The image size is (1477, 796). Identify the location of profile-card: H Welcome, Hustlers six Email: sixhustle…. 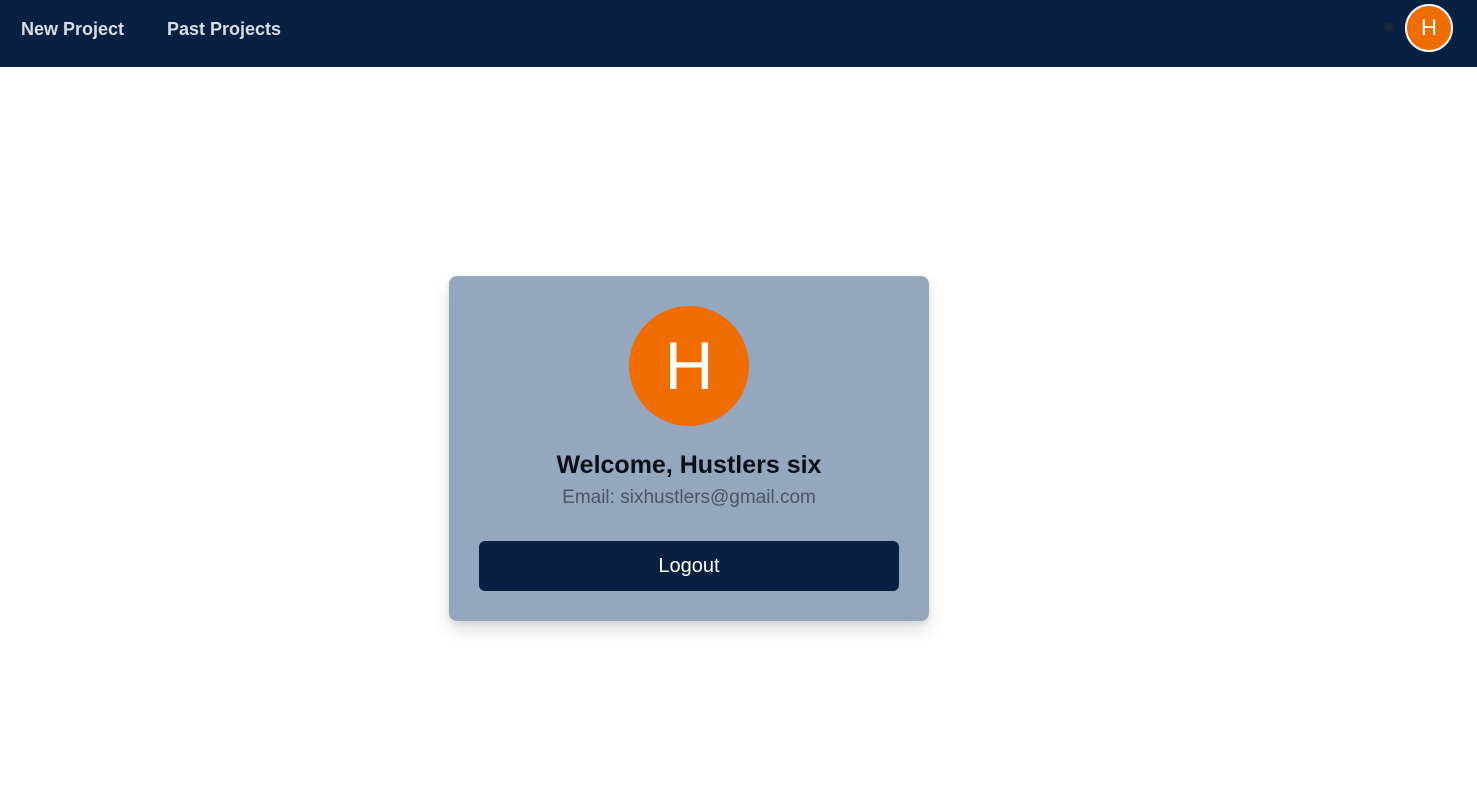
(689, 448).